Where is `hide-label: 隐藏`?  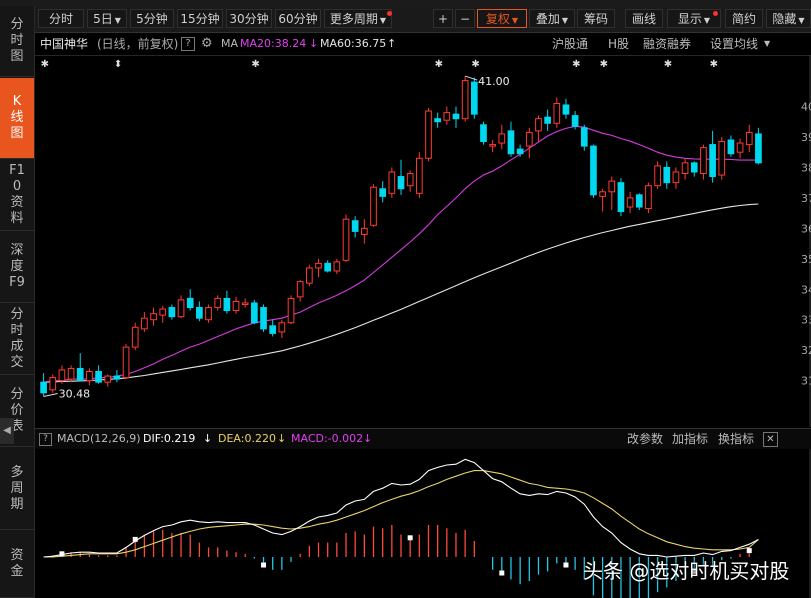 hide-label: 隐藏 is located at coordinates (784, 19).